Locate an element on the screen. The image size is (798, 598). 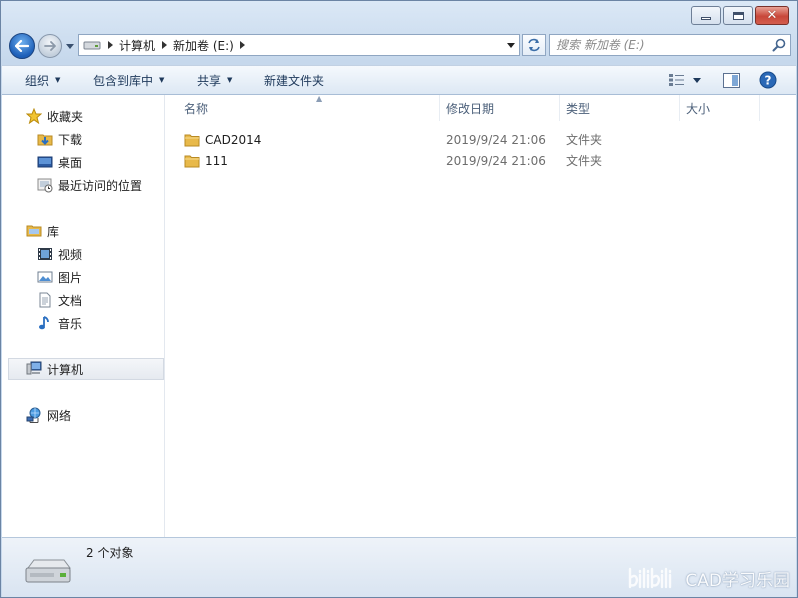
share-button: 共享 ▼ is located at coordinates (214, 80).